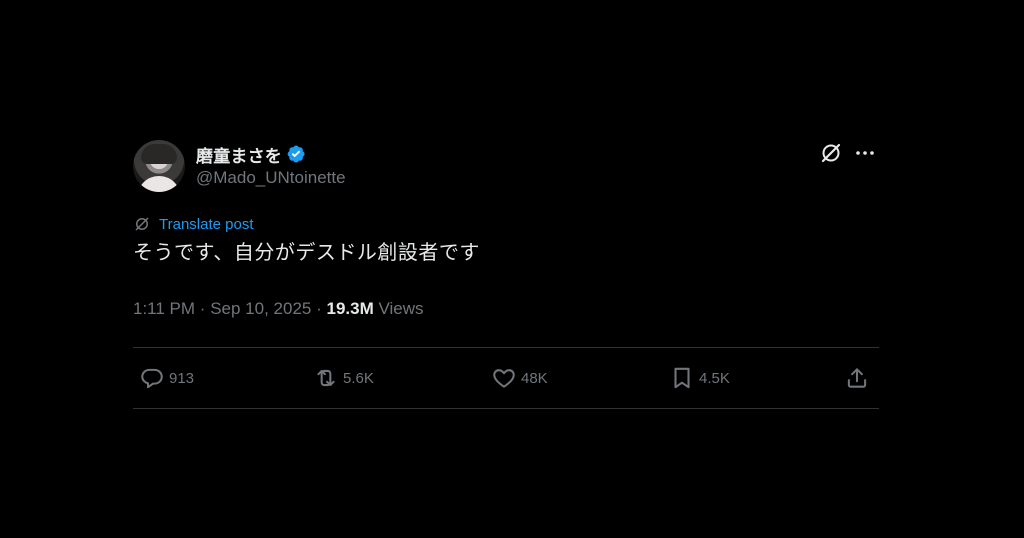 The width and height of the screenshot is (1024, 538). What do you see at coordinates (714, 378) in the screenshot?
I see `bookmark-count: 4.5K` at bounding box center [714, 378].